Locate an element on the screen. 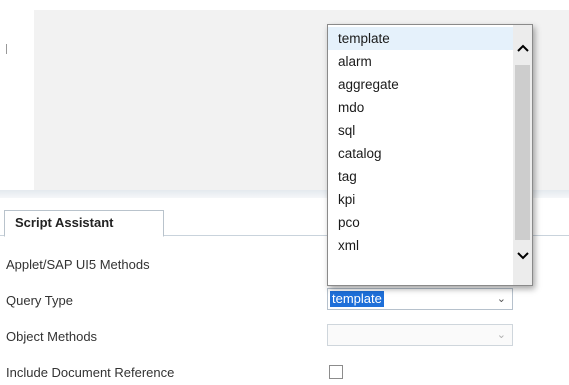 The width and height of the screenshot is (569, 385). option-mdo: mdo is located at coordinates (421, 107).